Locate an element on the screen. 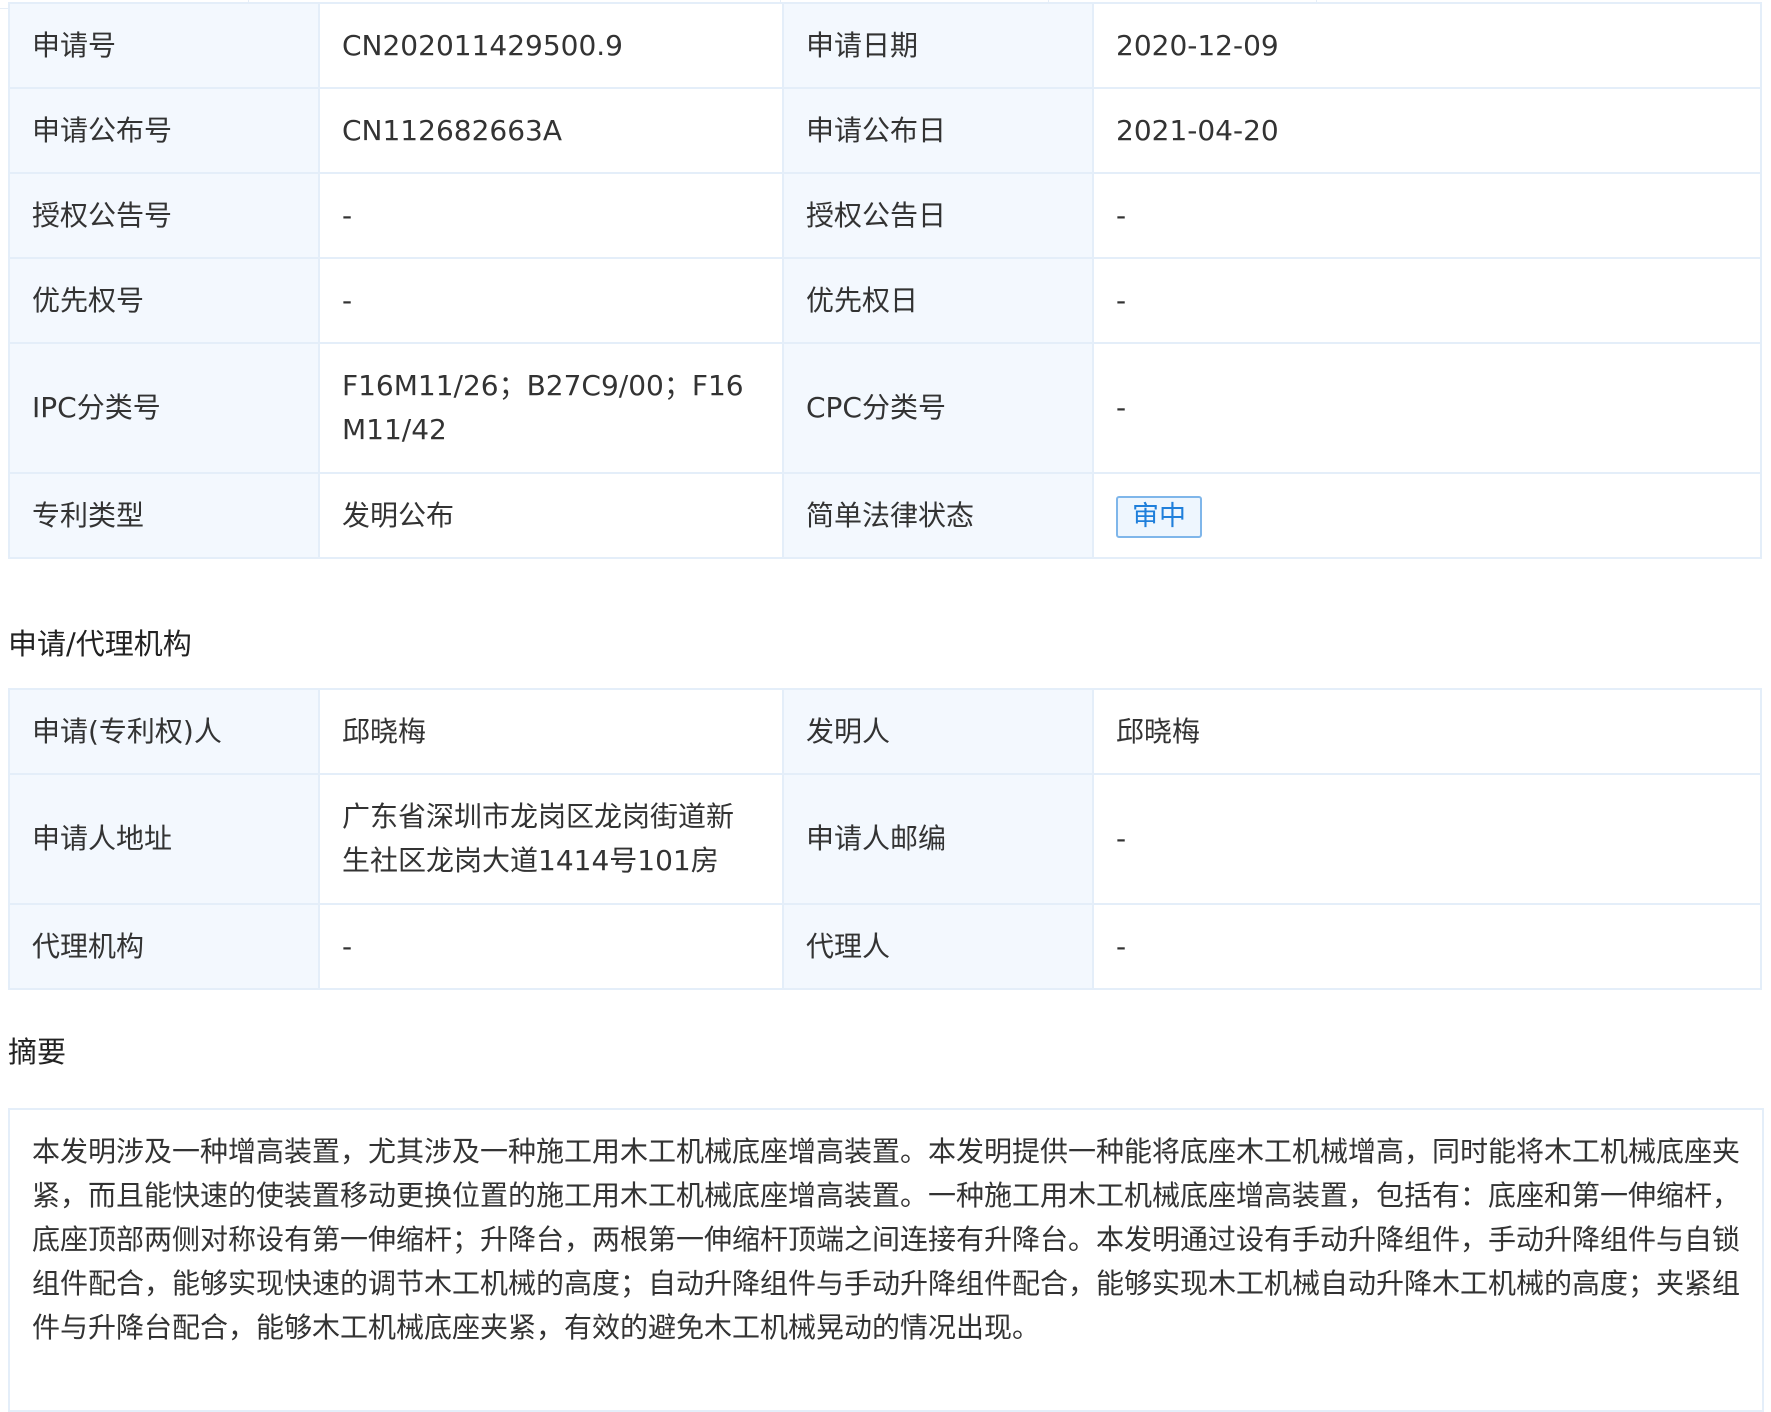  section-title-abstract: 摘要 is located at coordinates (37, 1052).